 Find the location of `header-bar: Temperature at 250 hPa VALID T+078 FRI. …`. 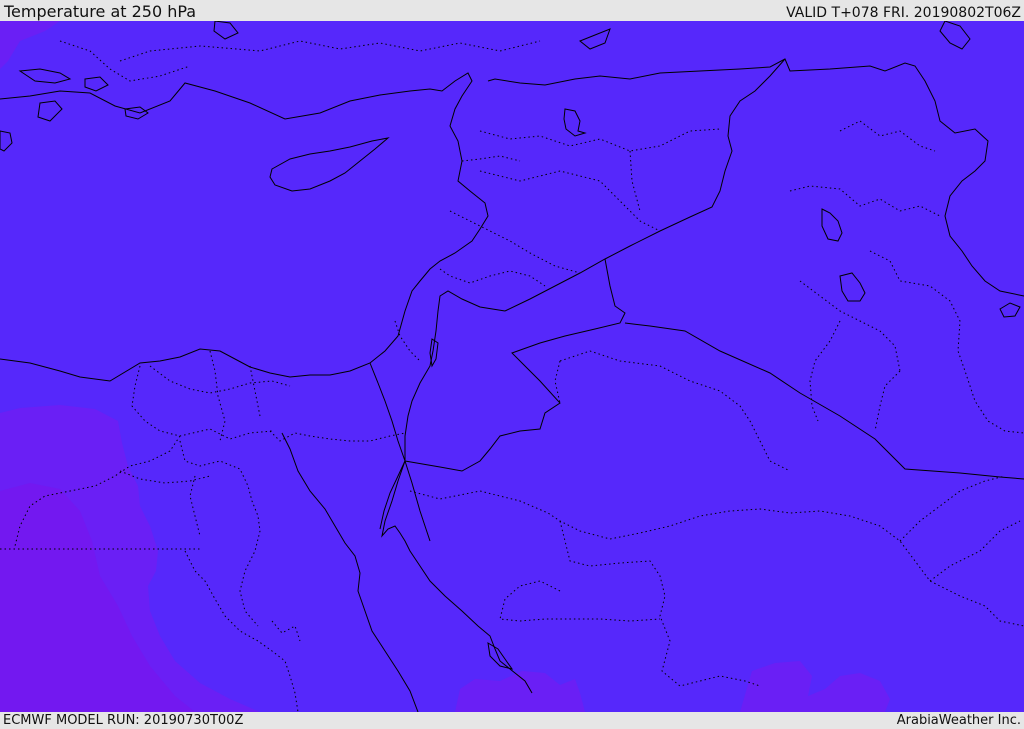

header-bar: Temperature at 250 hPa VALID T+078 FRI. … is located at coordinates (512, 10).